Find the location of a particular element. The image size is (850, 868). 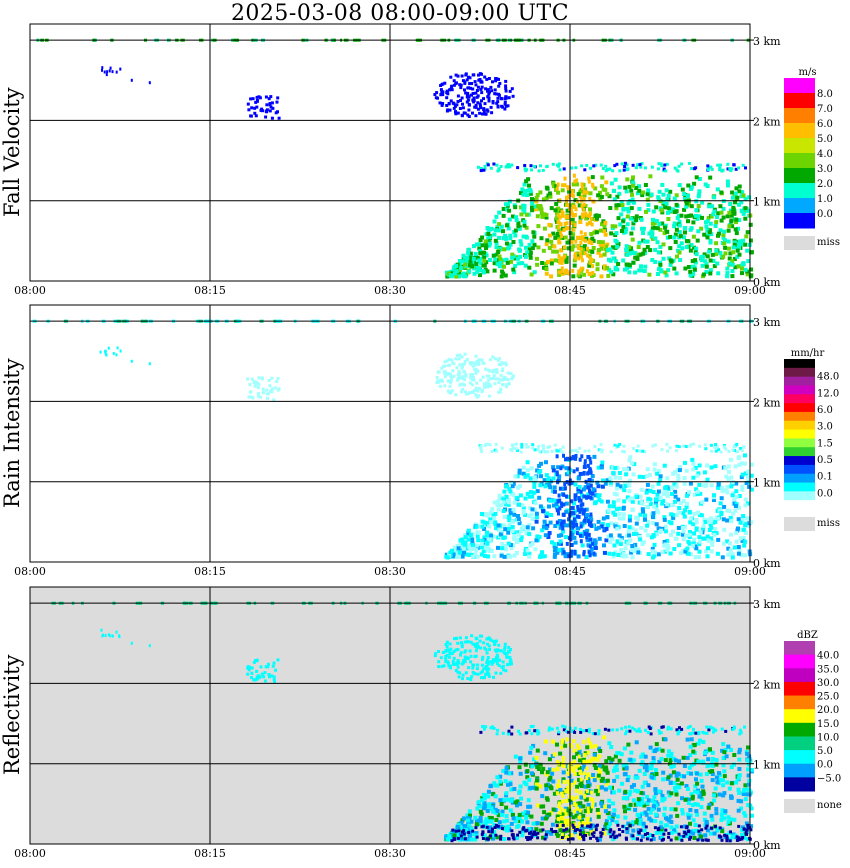

legend-level: 48.0 is located at coordinates (828, 377).